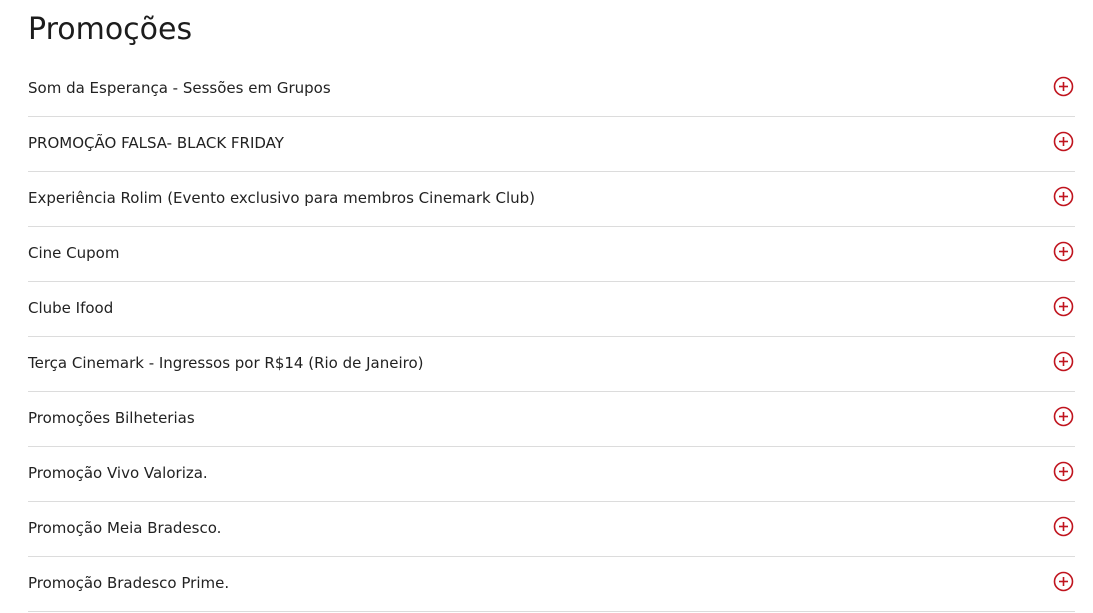 The image size is (1093, 613). Describe the element at coordinates (111, 418) in the screenshot. I see `promotion-item-label: Promoções Bilheterias` at that location.